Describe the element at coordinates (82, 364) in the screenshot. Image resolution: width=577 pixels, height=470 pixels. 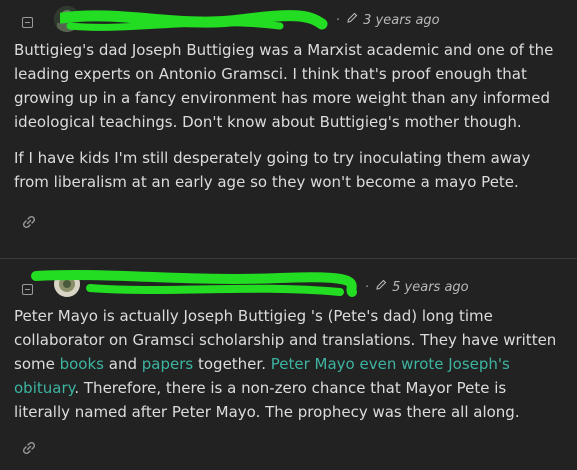
I see `books-link: books` at that location.